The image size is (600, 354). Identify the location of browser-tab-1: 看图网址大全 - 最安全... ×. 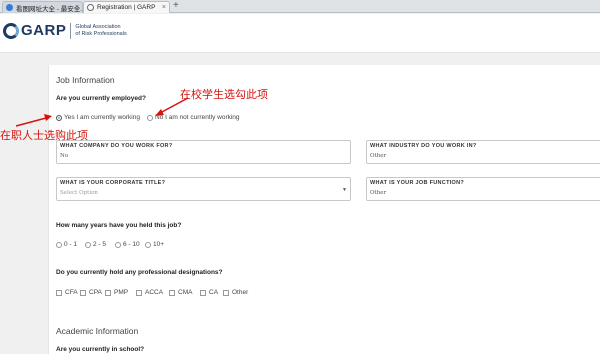
(42, 7).